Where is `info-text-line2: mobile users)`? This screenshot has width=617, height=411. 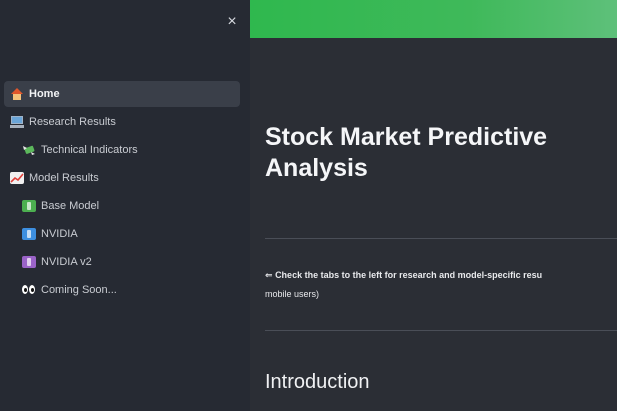
info-text-line2: mobile users) is located at coordinates (292, 294).